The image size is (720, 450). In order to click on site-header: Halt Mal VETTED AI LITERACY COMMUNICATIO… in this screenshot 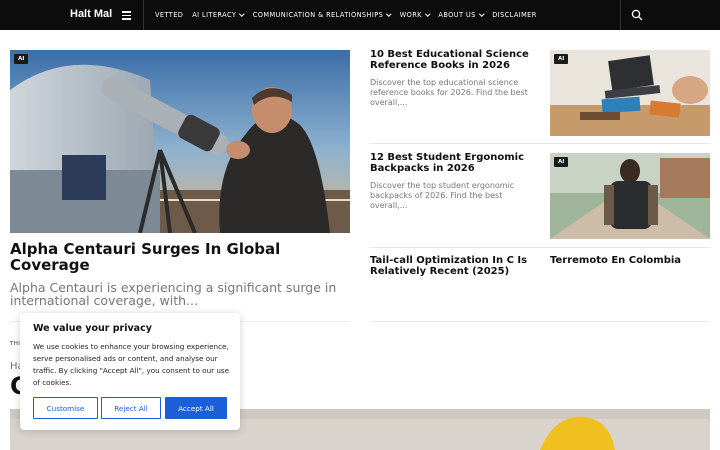, I will do `click(360, 15)`.